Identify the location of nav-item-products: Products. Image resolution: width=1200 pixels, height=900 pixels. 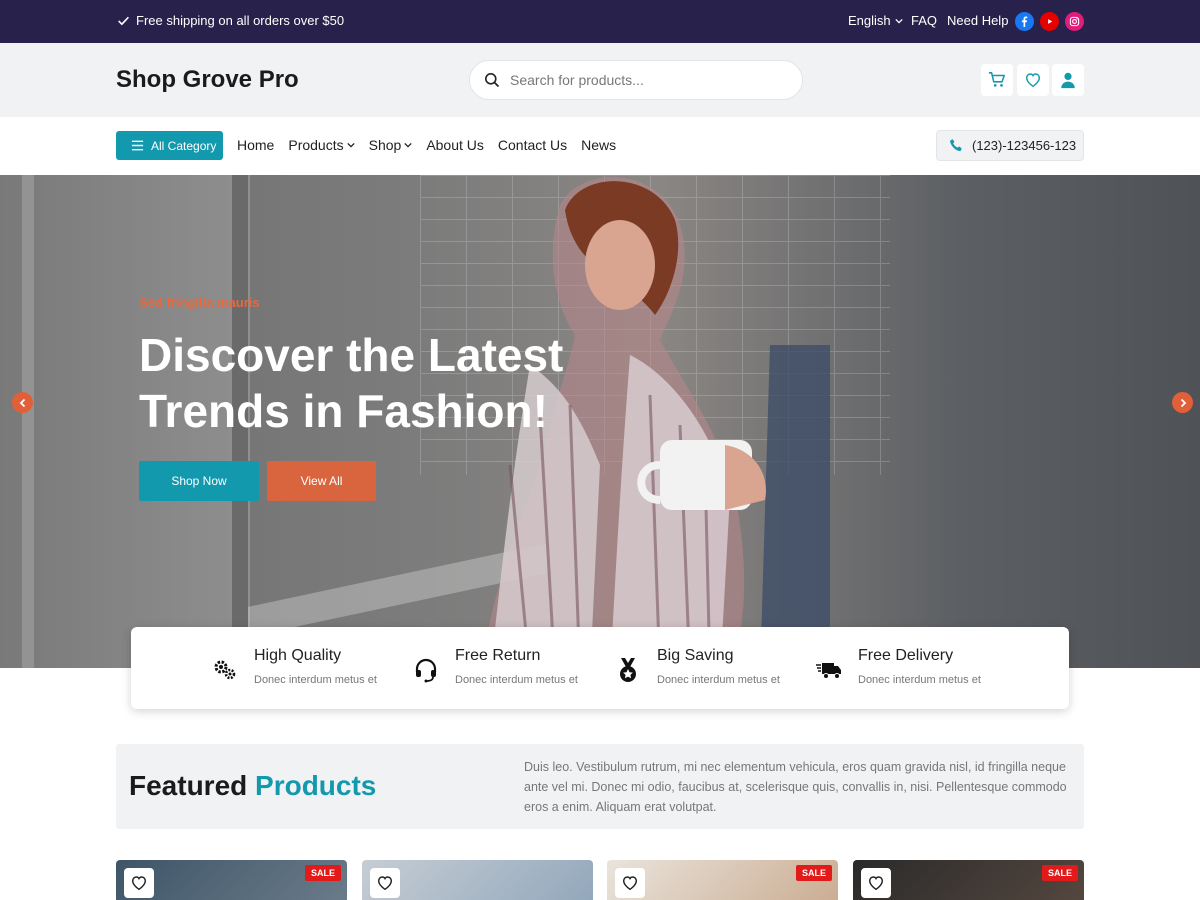
(321, 145).